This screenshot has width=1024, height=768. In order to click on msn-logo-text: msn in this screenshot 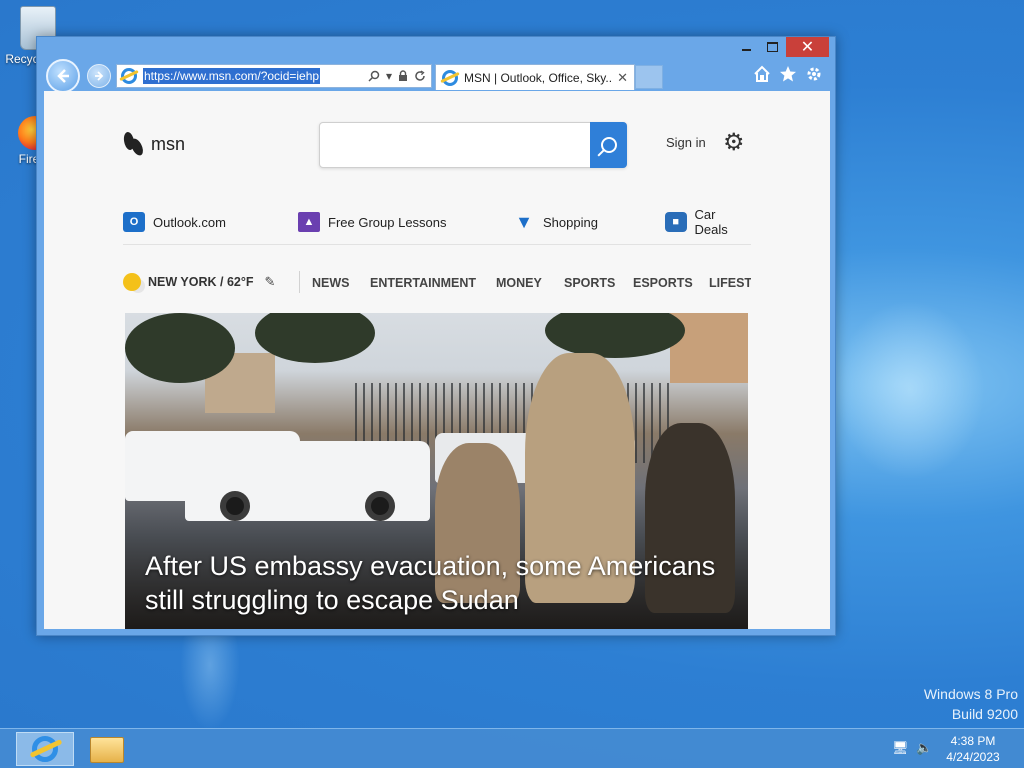, I will do `click(168, 143)`.